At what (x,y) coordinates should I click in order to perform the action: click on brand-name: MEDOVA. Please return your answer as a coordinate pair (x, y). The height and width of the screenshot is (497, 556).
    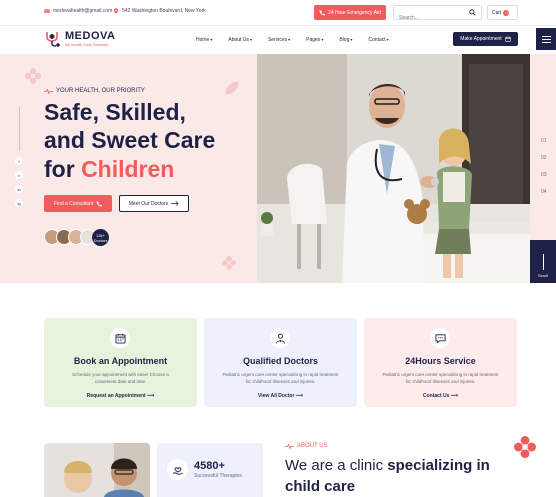
    Looking at the image, I should click on (90, 36).